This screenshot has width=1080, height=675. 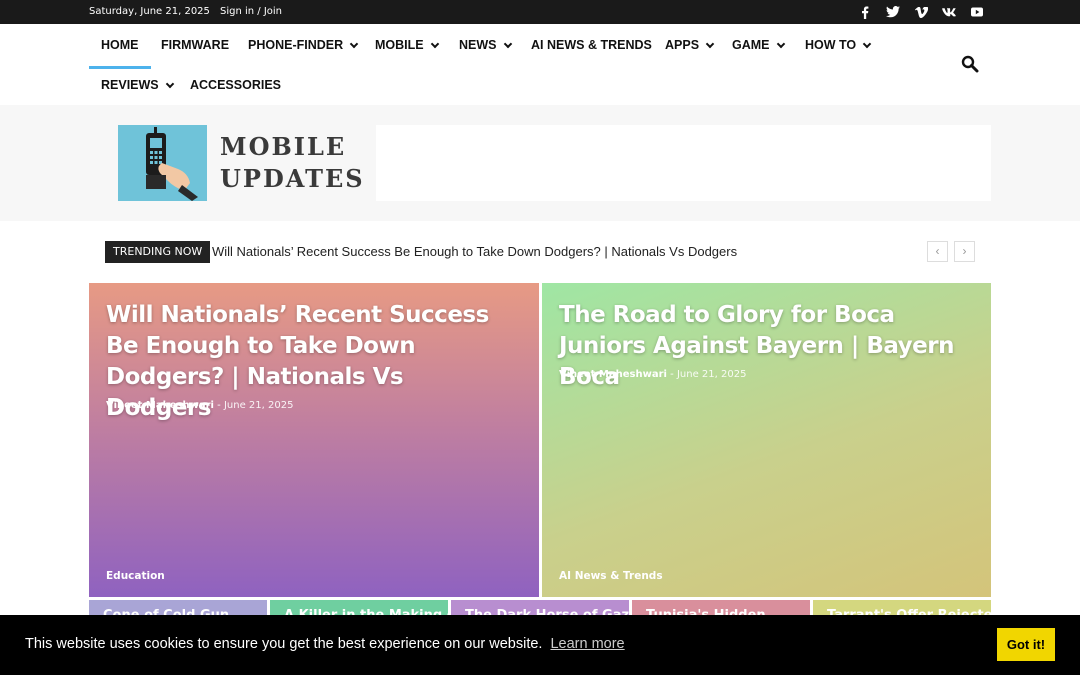 I want to click on nav-apps-label: APPS, so click(x=682, y=45).